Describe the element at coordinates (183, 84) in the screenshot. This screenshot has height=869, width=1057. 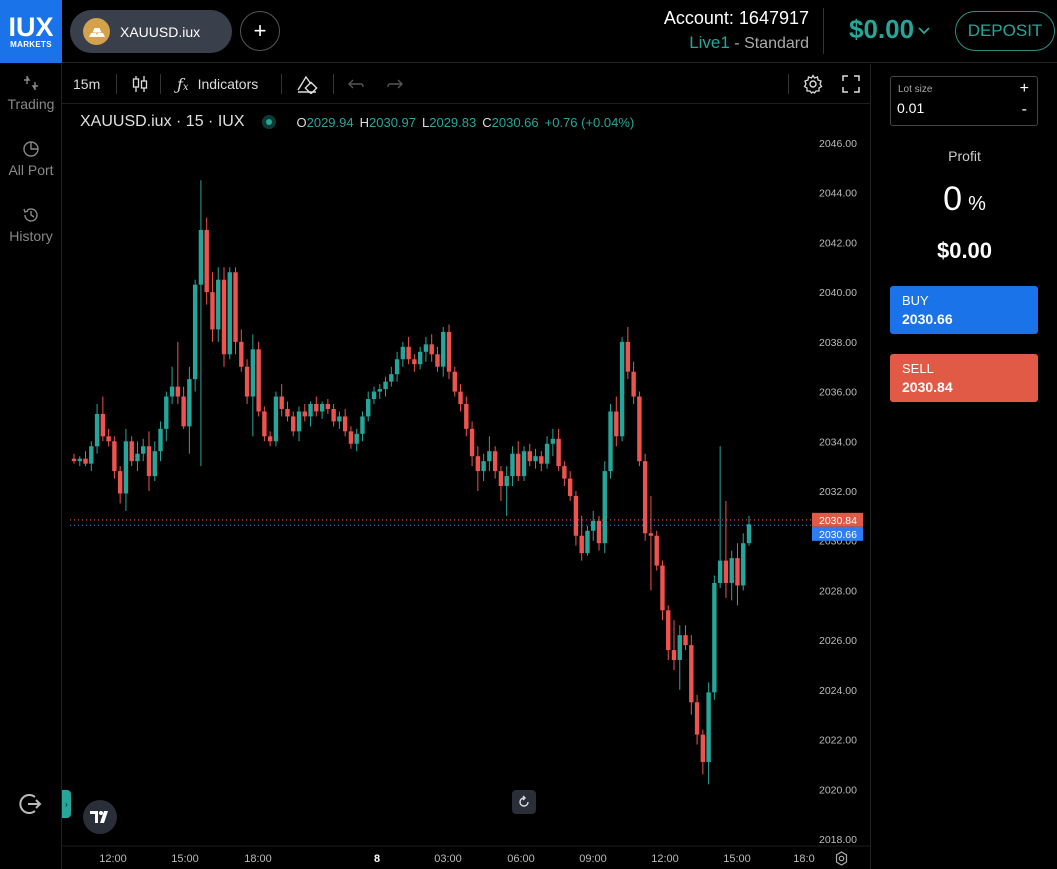
I see `fx-icon: ƒx` at that location.